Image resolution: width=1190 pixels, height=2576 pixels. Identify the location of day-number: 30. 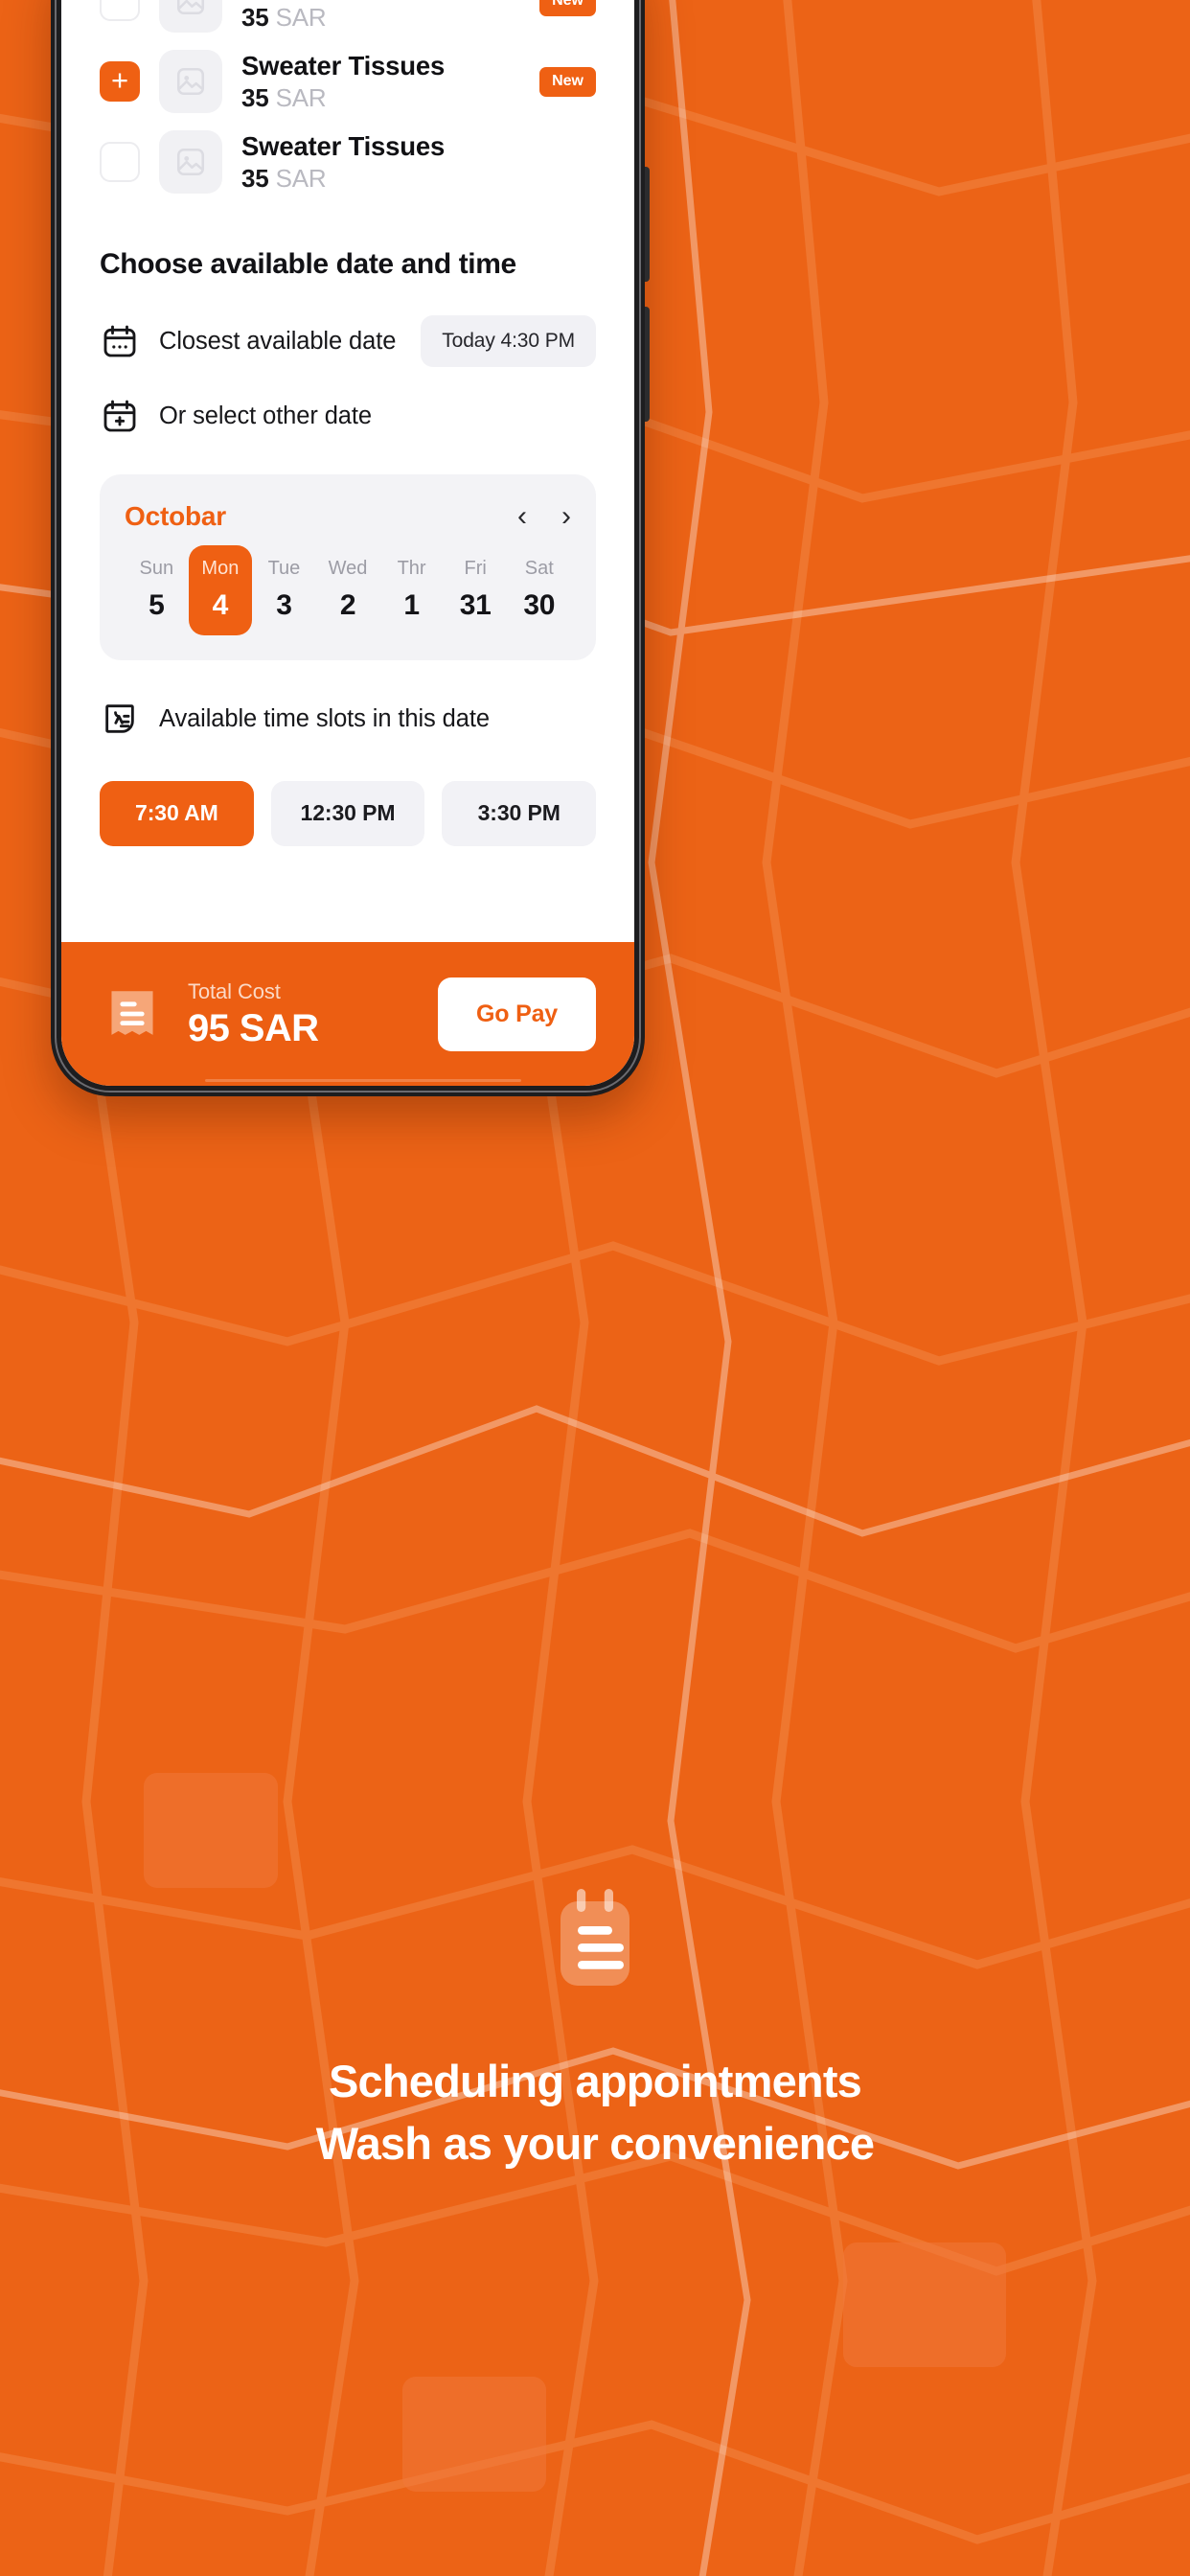
(540, 605).